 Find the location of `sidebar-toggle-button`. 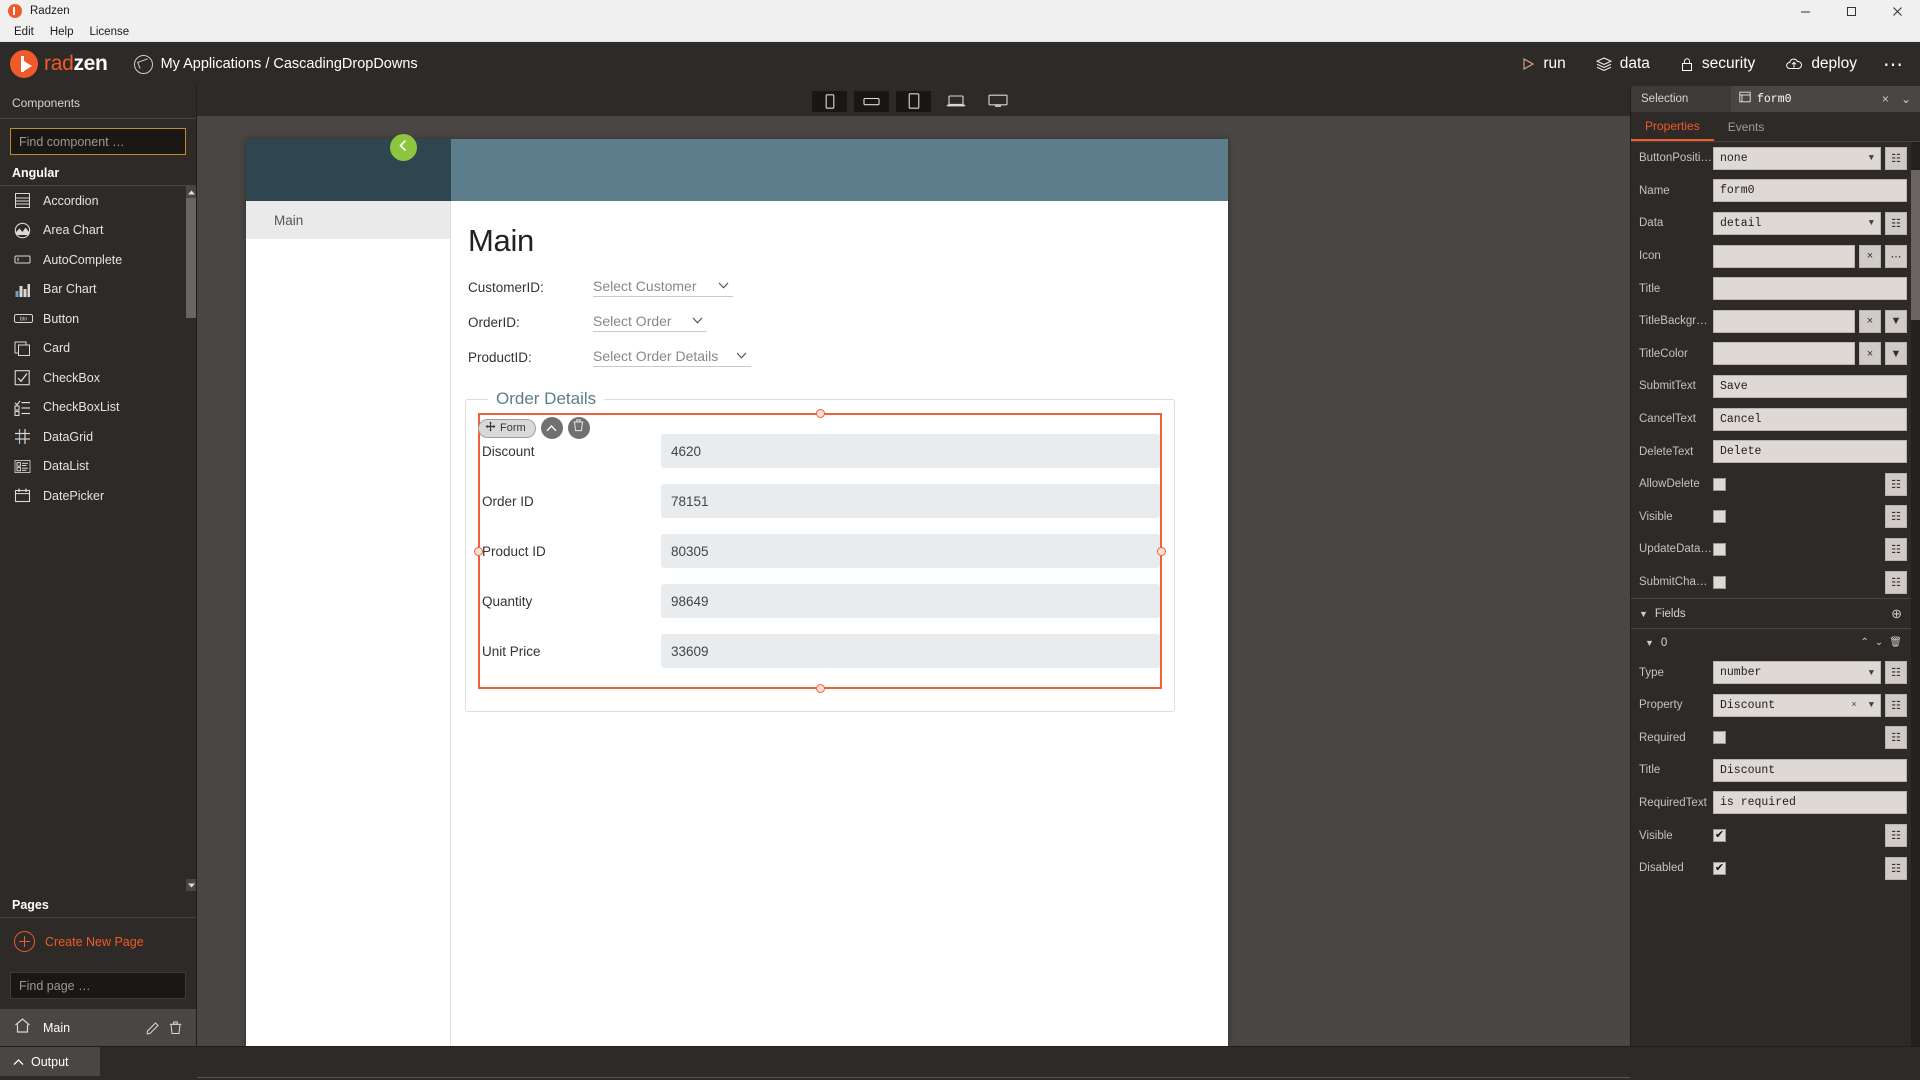

sidebar-toggle-button is located at coordinates (403, 147).